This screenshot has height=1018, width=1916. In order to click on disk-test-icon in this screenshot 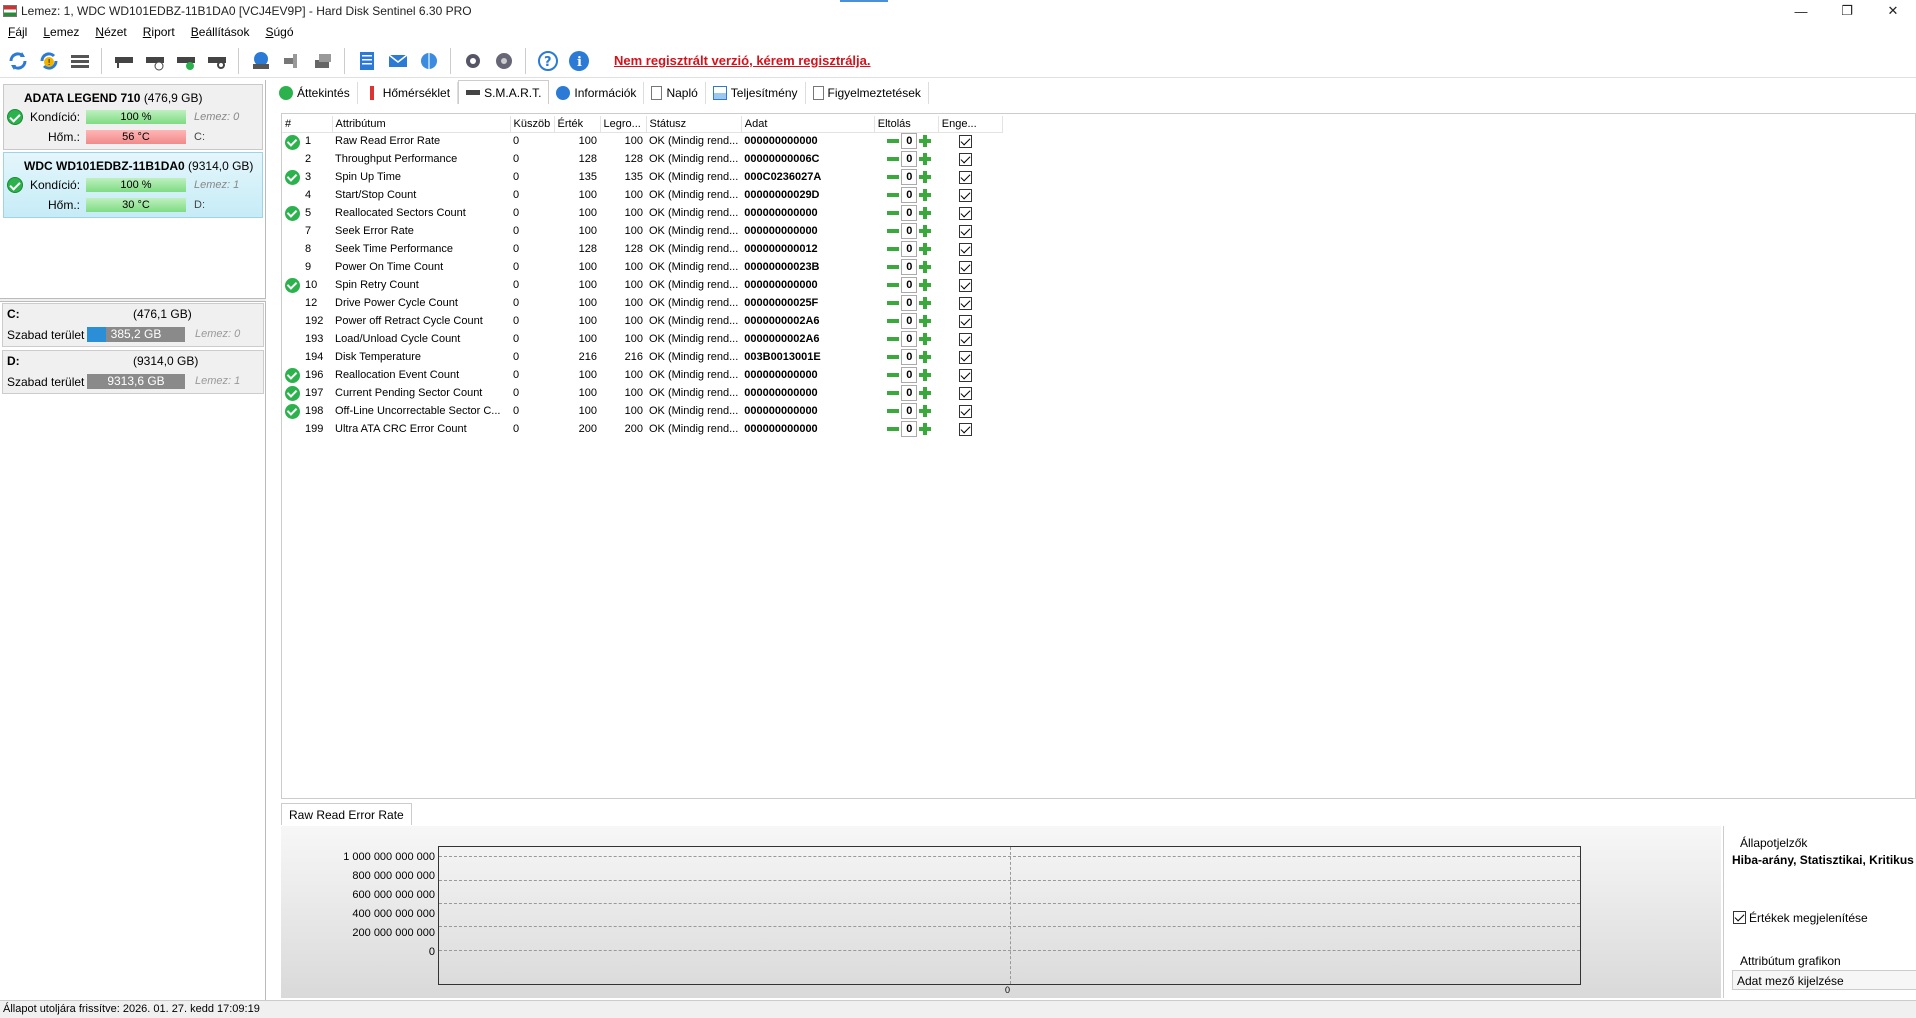, I will do `click(124, 61)`.